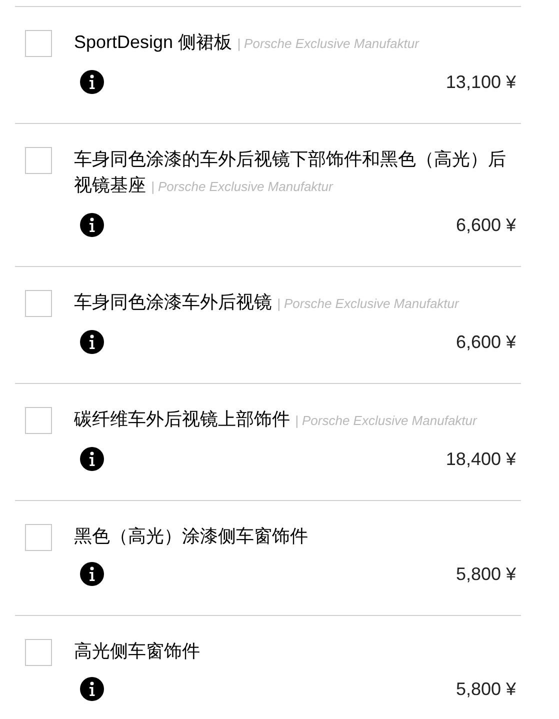  What do you see at coordinates (481, 459) in the screenshot?
I see `price: 18,400 ¥` at bounding box center [481, 459].